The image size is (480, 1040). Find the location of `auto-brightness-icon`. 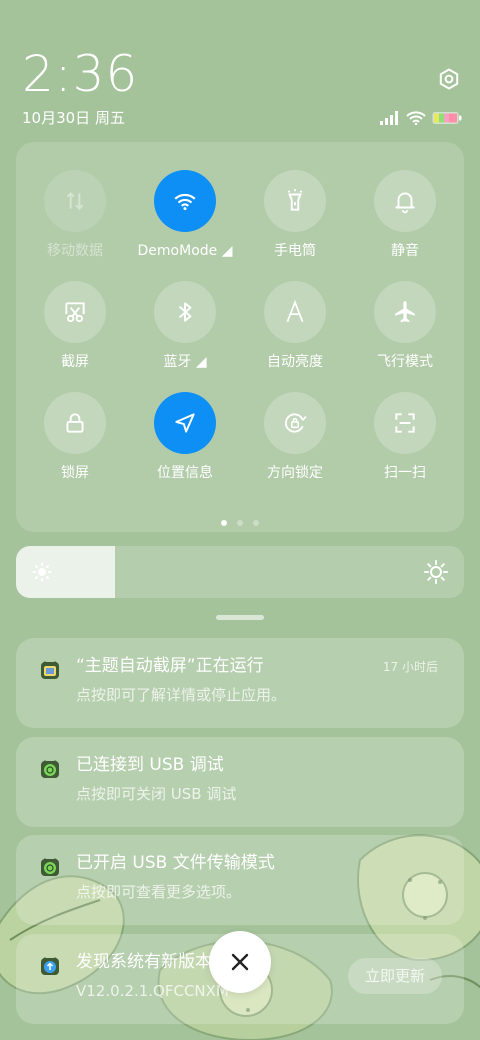

auto-brightness-icon is located at coordinates (295, 311).